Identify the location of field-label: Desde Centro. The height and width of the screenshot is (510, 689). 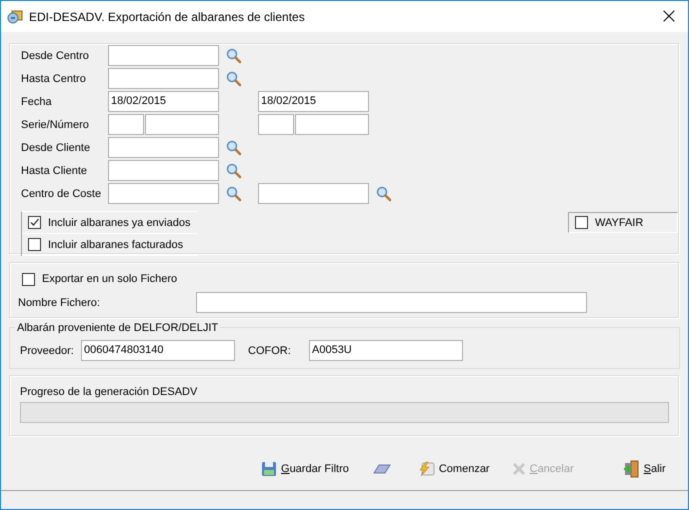
(55, 56).